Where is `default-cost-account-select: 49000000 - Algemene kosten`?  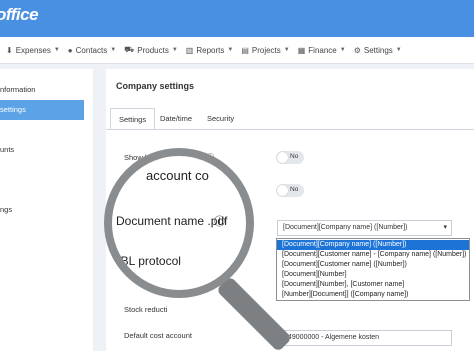
default-cost-account-select: 49000000 - Algemene kosten is located at coordinates (364, 338).